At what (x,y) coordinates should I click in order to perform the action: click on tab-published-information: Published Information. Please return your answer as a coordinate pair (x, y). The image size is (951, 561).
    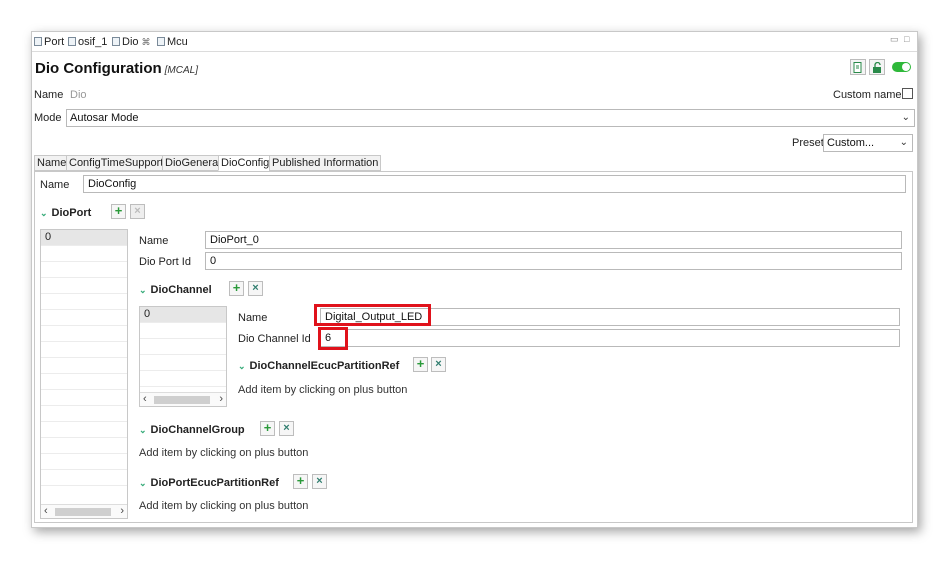
    Looking at the image, I should click on (325, 163).